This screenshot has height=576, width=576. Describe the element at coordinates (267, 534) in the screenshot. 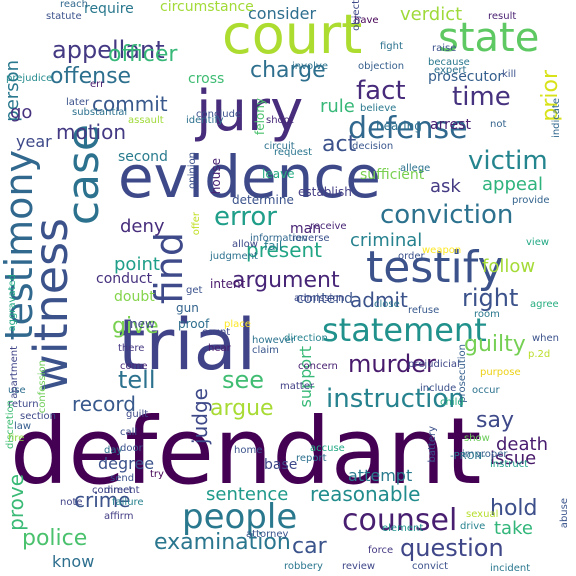

I see `cloud-word-attorney: attorney` at that location.